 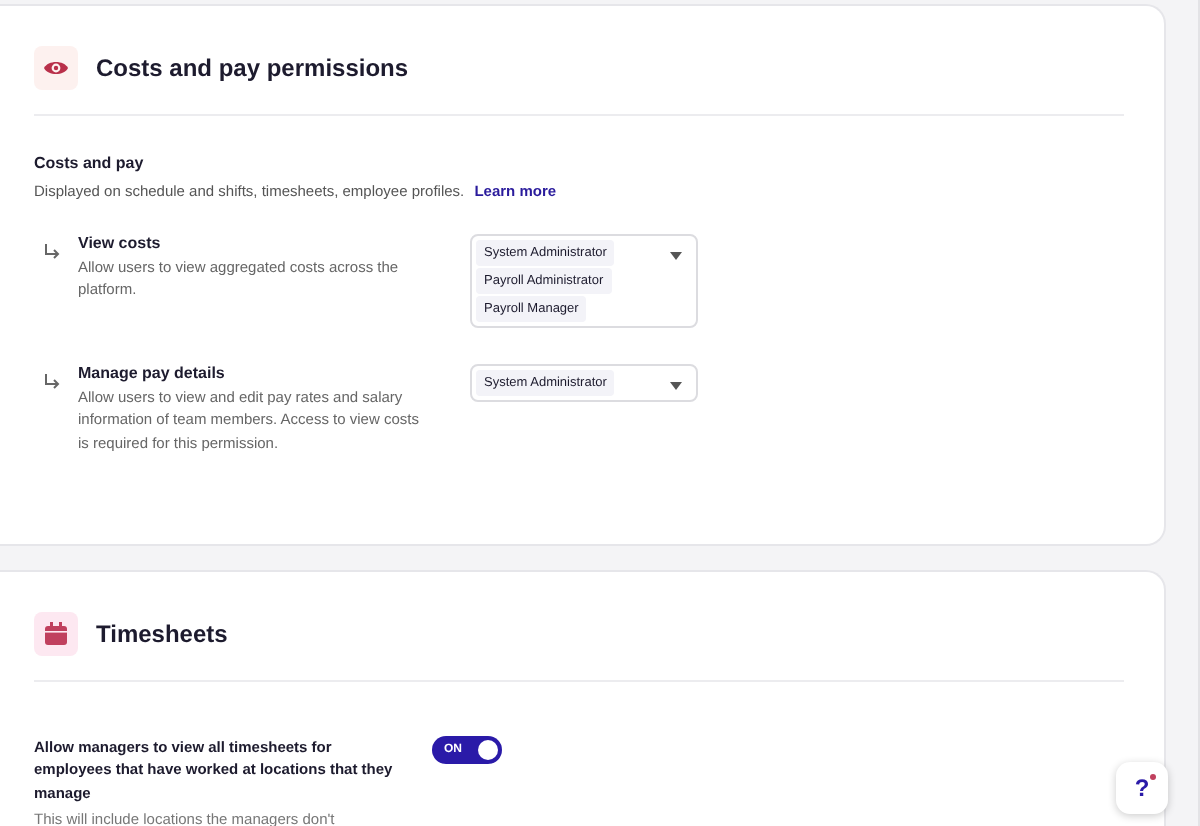 What do you see at coordinates (56, 68) in the screenshot?
I see `eye-icon` at bounding box center [56, 68].